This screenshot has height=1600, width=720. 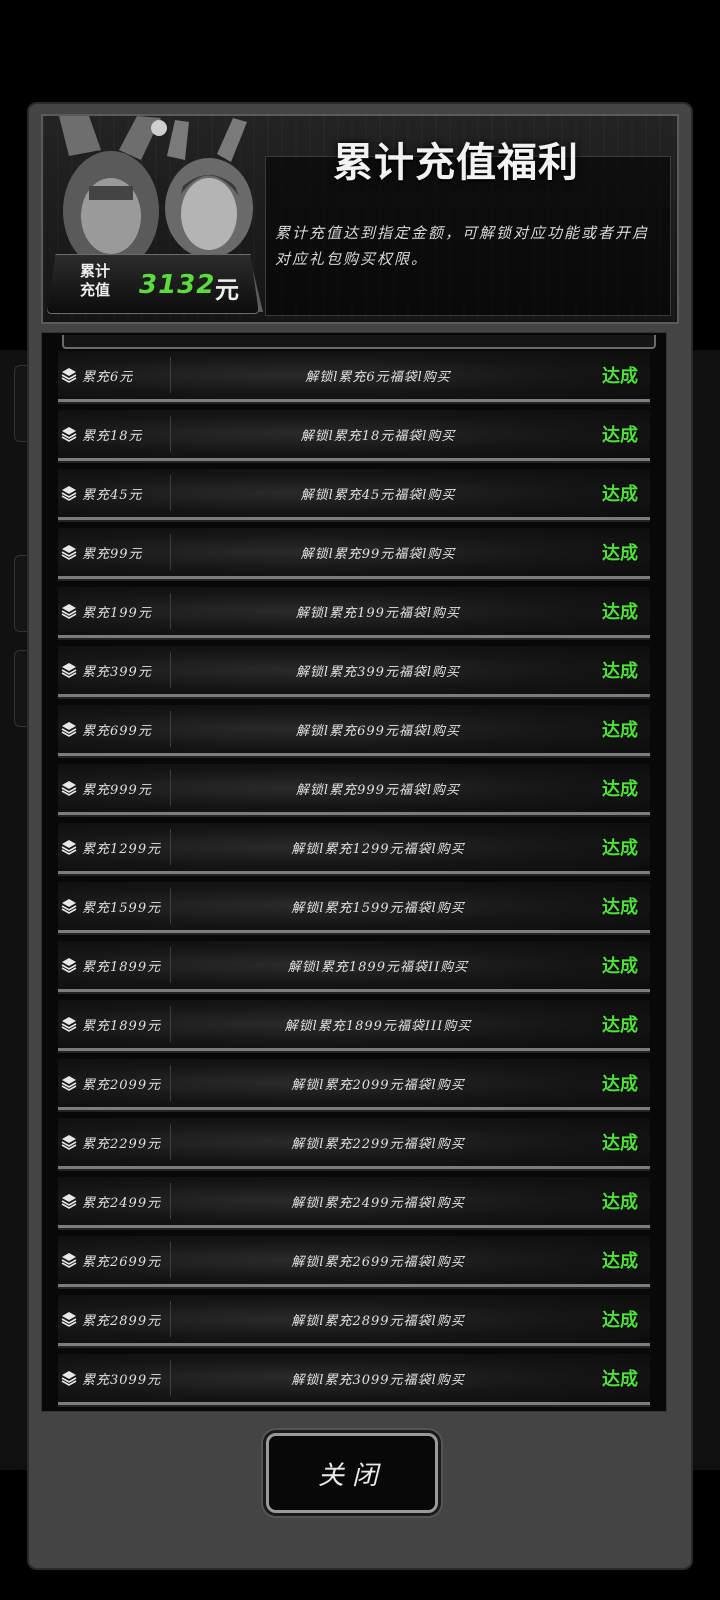 What do you see at coordinates (122, 1380) in the screenshot?
I see `reward-threshold: 累充3099元` at bounding box center [122, 1380].